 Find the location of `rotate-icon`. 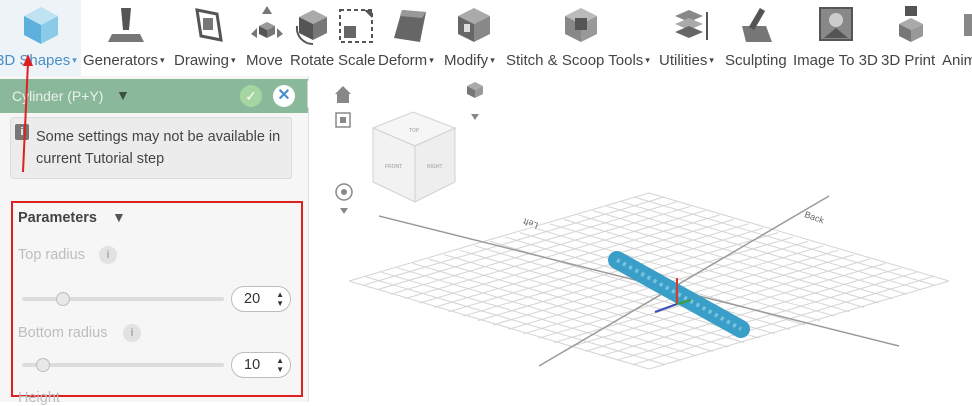

rotate-icon is located at coordinates (311, 28).